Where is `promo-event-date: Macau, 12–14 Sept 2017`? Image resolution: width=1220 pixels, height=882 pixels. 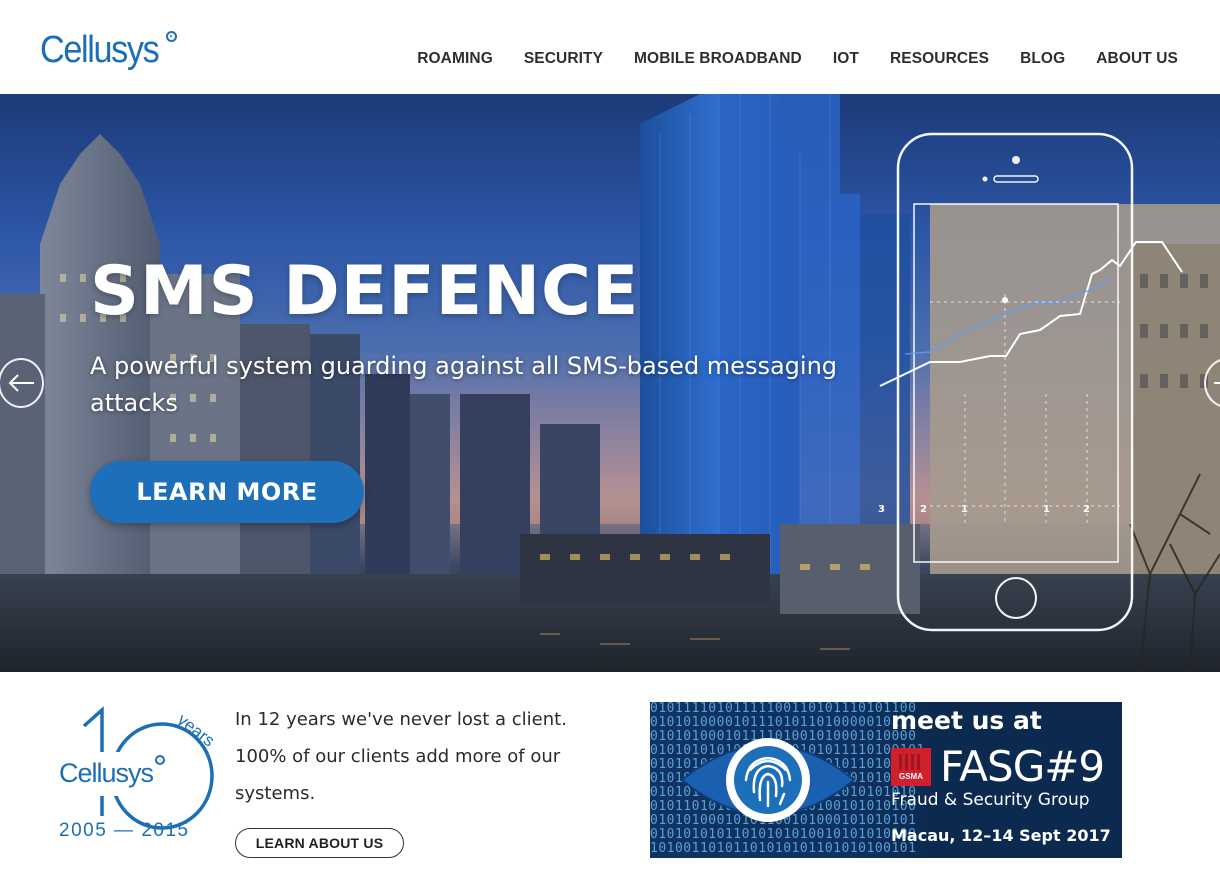 promo-event-date: Macau, 12–14 Sept 2017 is located at coordinates (1001, 835).